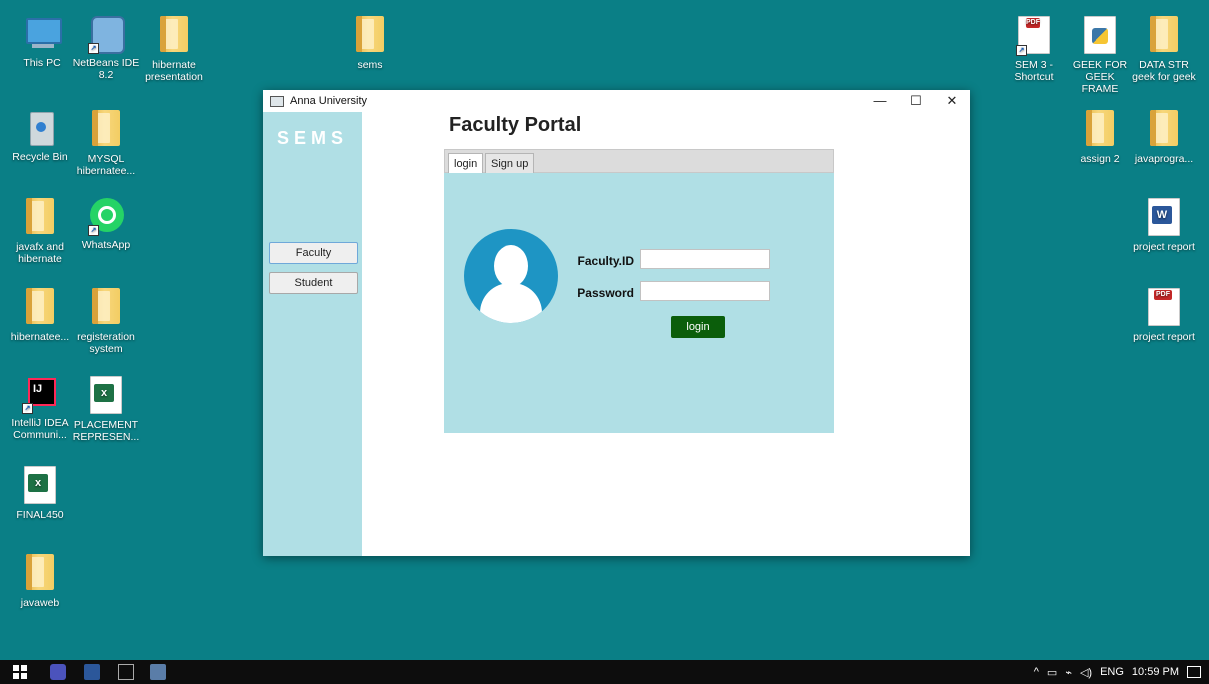  Describe the element at coordinates (705, 259) in the screenshot. I see `faculty-id-input` at that location.